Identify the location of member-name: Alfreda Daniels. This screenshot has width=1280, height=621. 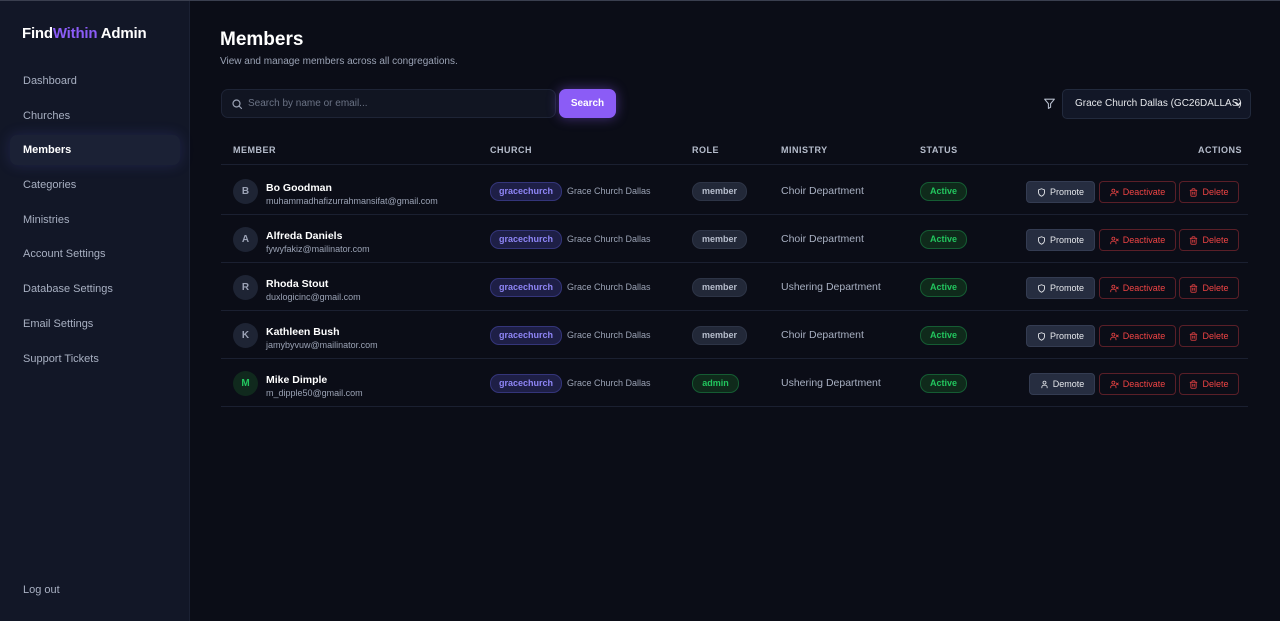
(304, 236).